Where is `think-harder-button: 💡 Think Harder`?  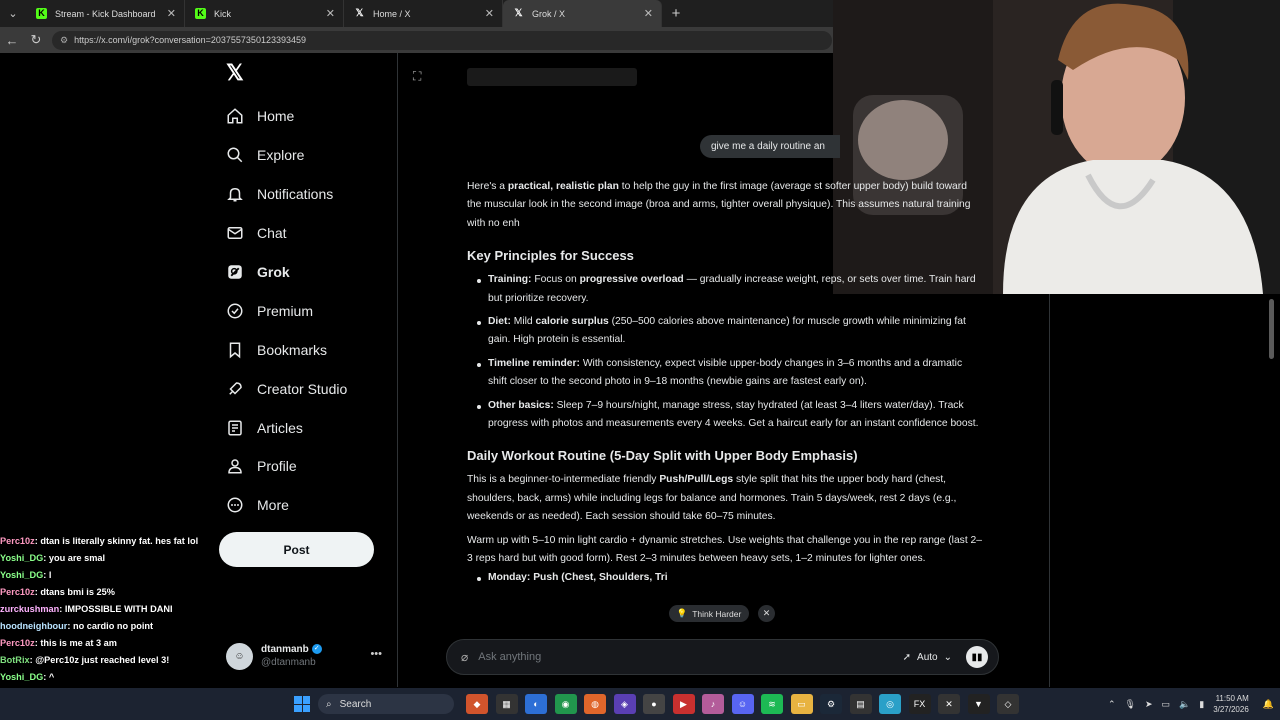 think-harder-button: 💡 Think Harder is located at coordinates (709, 613).